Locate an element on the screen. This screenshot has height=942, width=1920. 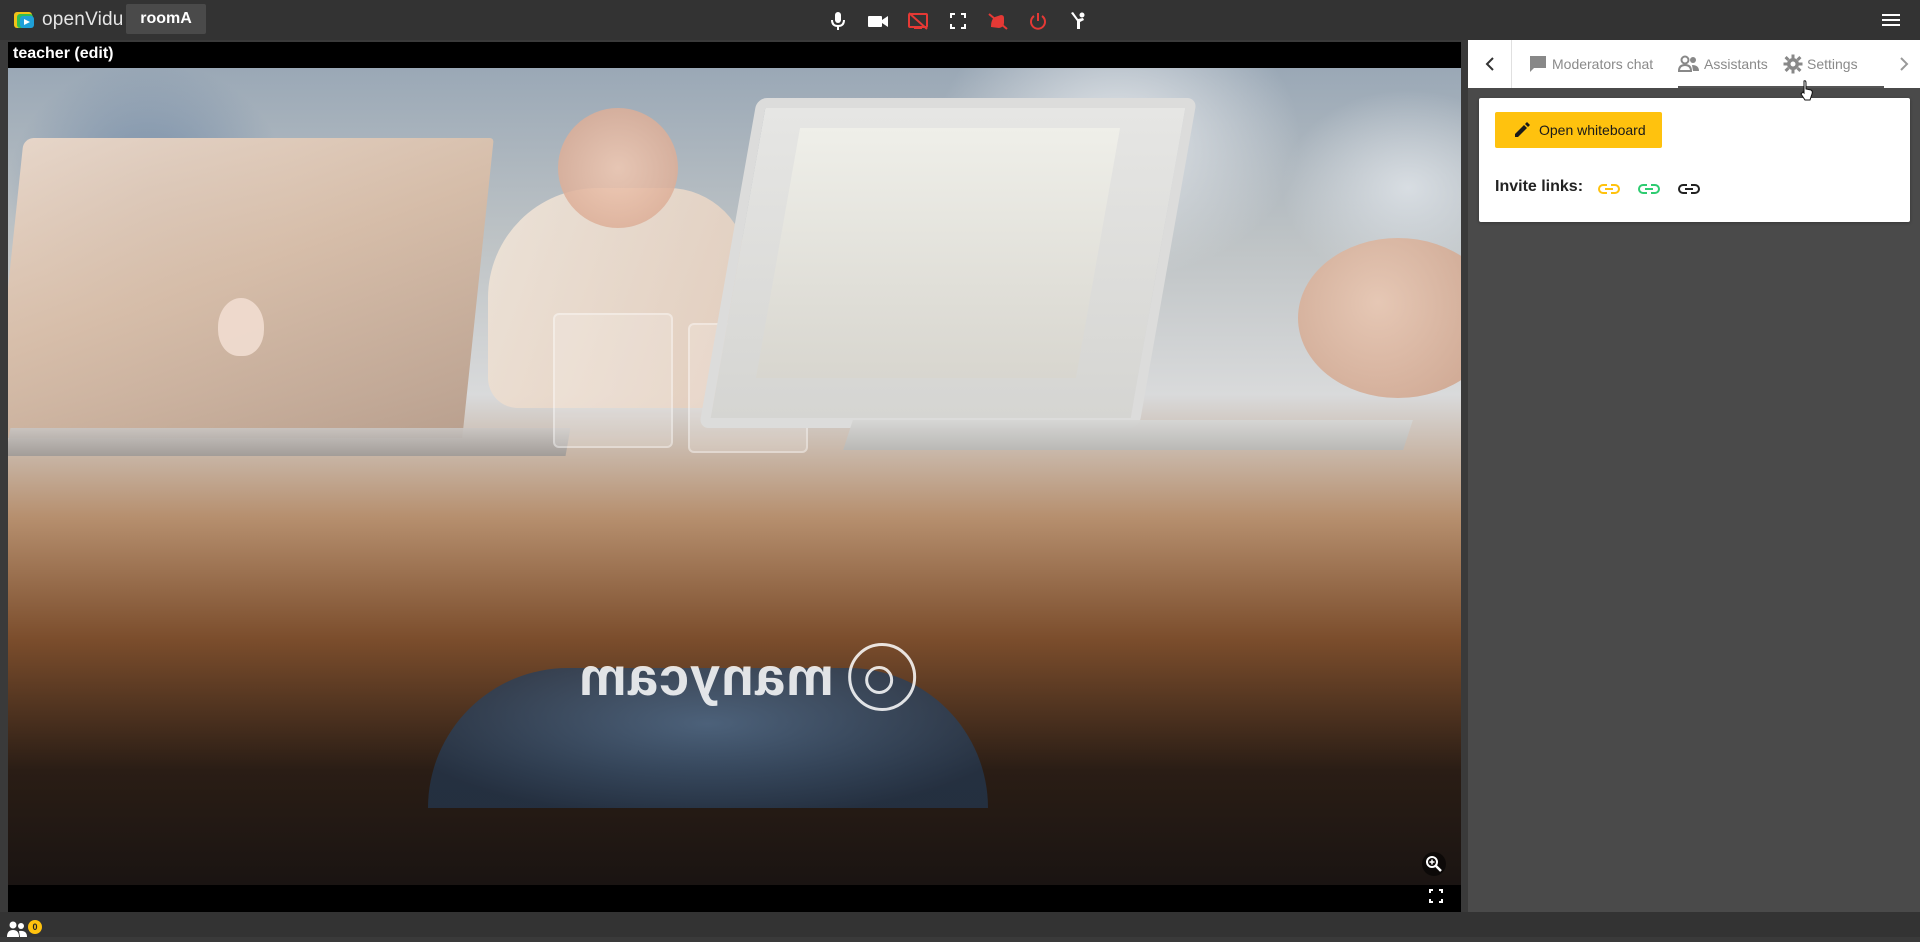
scene-hands is located at coordinates (618, 168).